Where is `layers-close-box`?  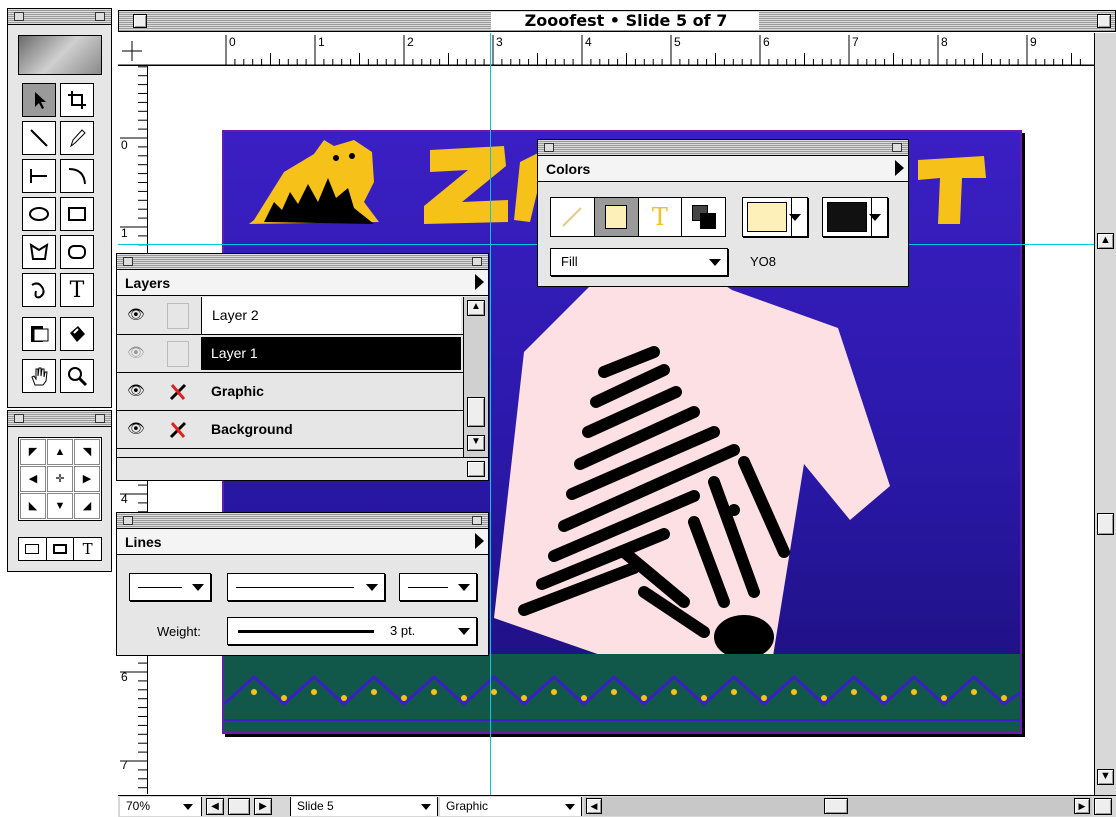 layers-close-box is located at coordinates (128, 261).